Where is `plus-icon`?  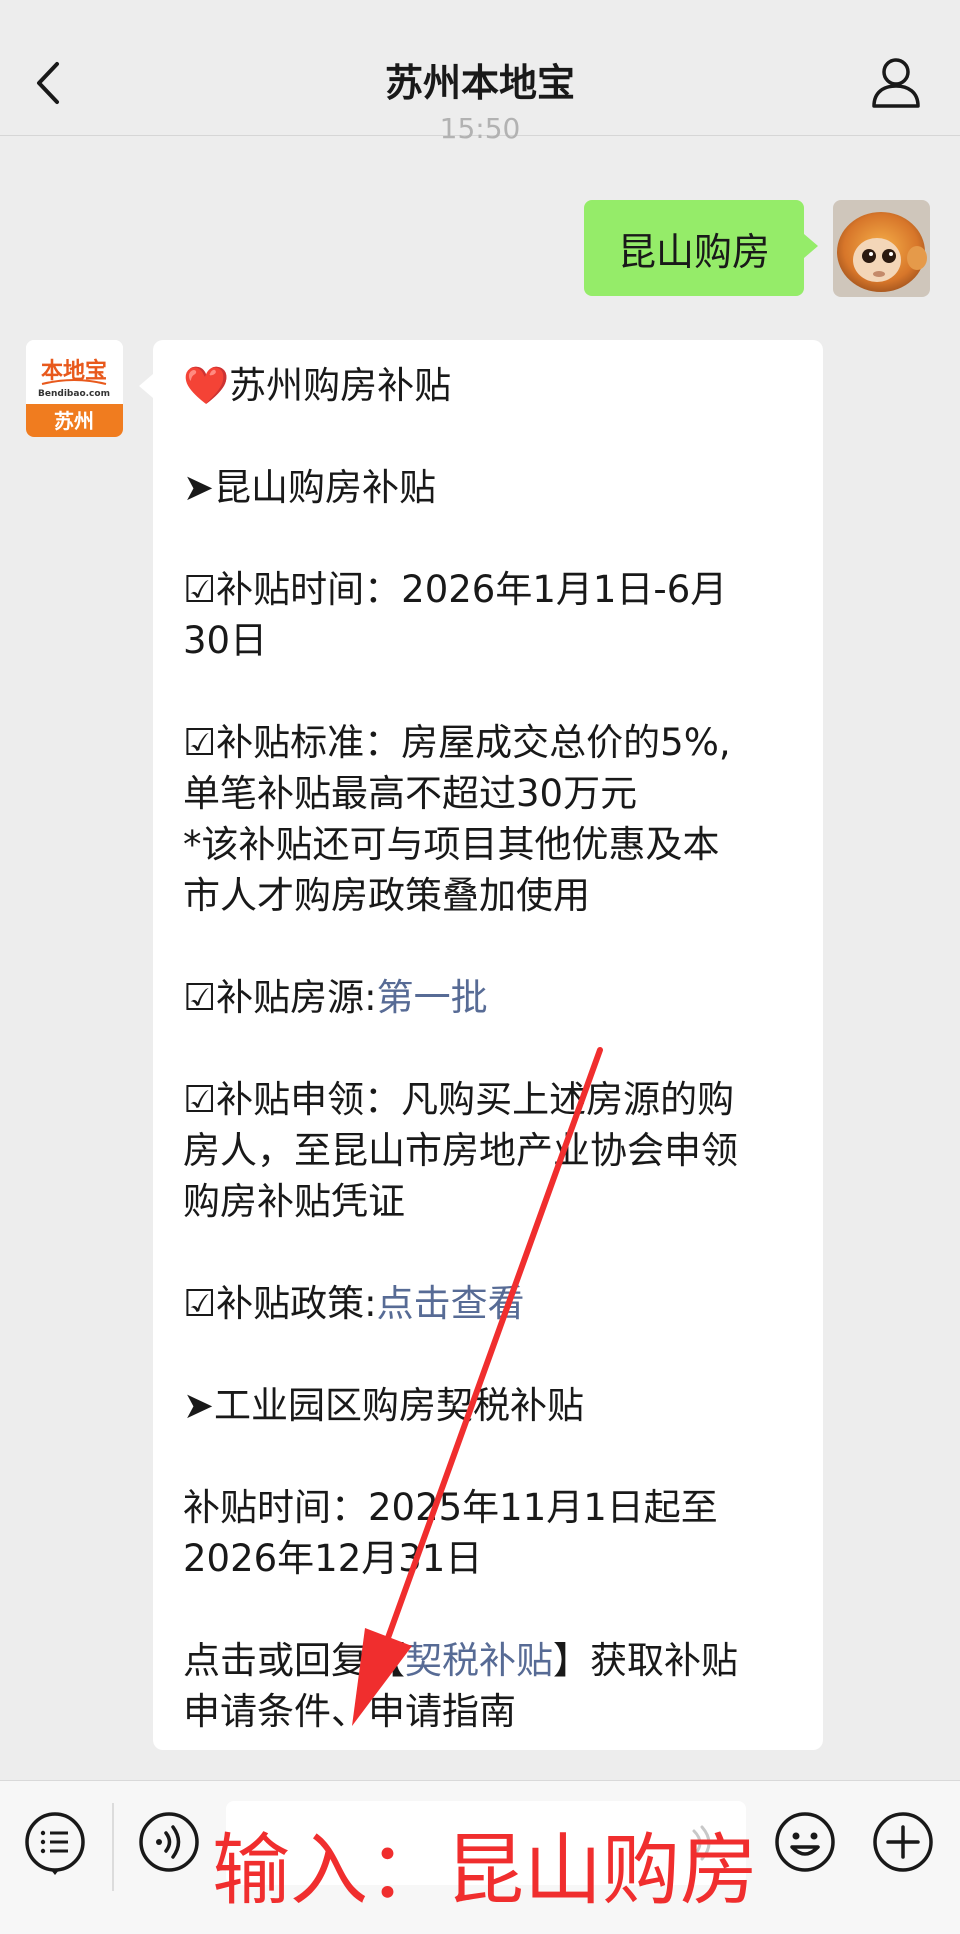 plus-icon is located at coordinates (903, 1842).